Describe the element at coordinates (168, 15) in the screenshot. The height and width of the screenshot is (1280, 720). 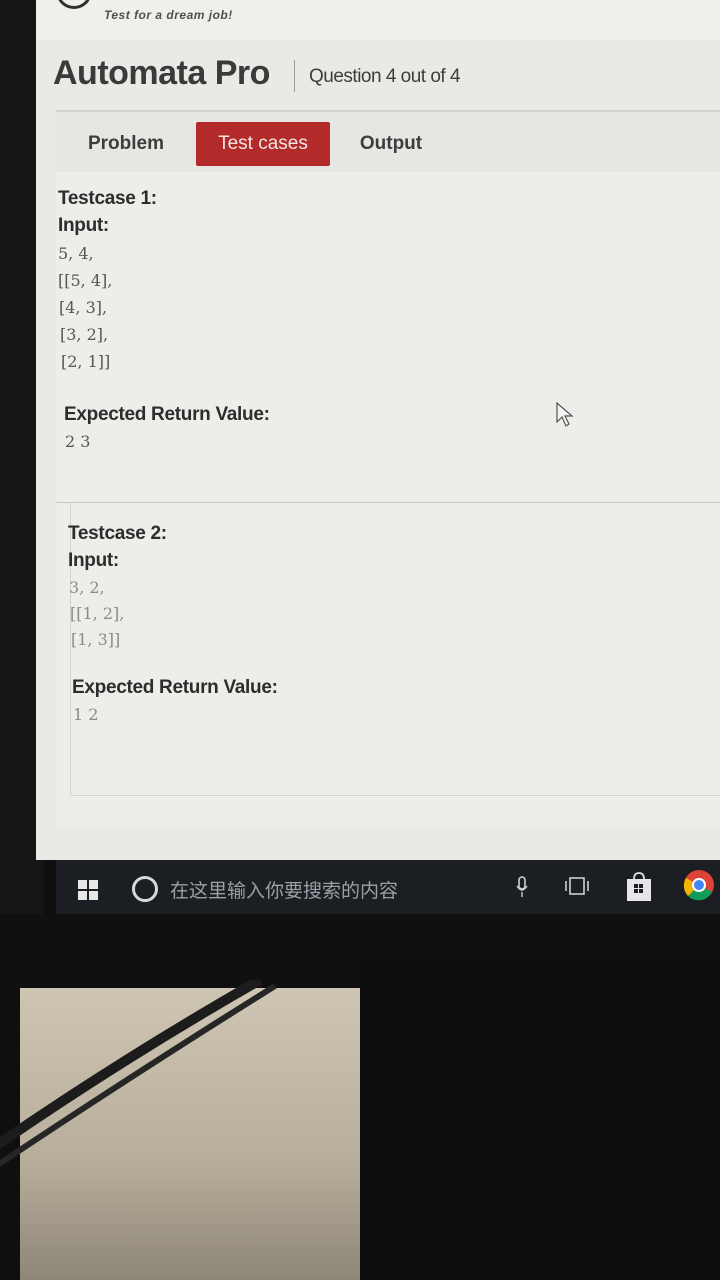
I see `brand-tagline: Test for a dream job!` at that location.